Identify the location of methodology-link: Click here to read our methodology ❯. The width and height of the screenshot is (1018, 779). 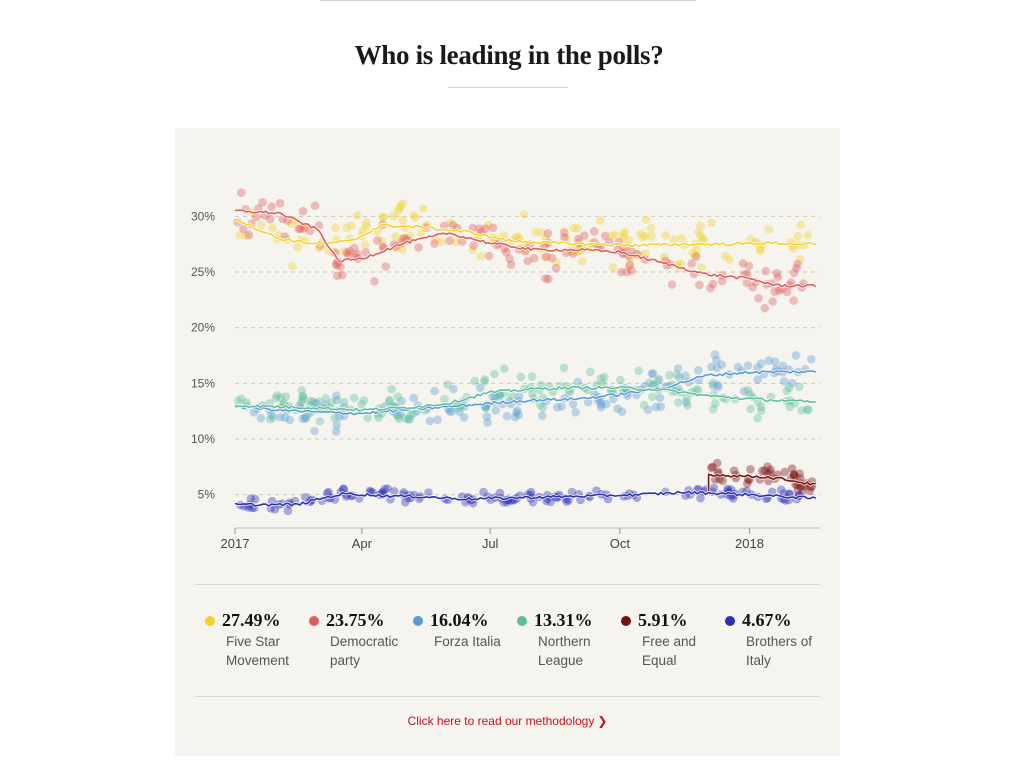
(507, 721).